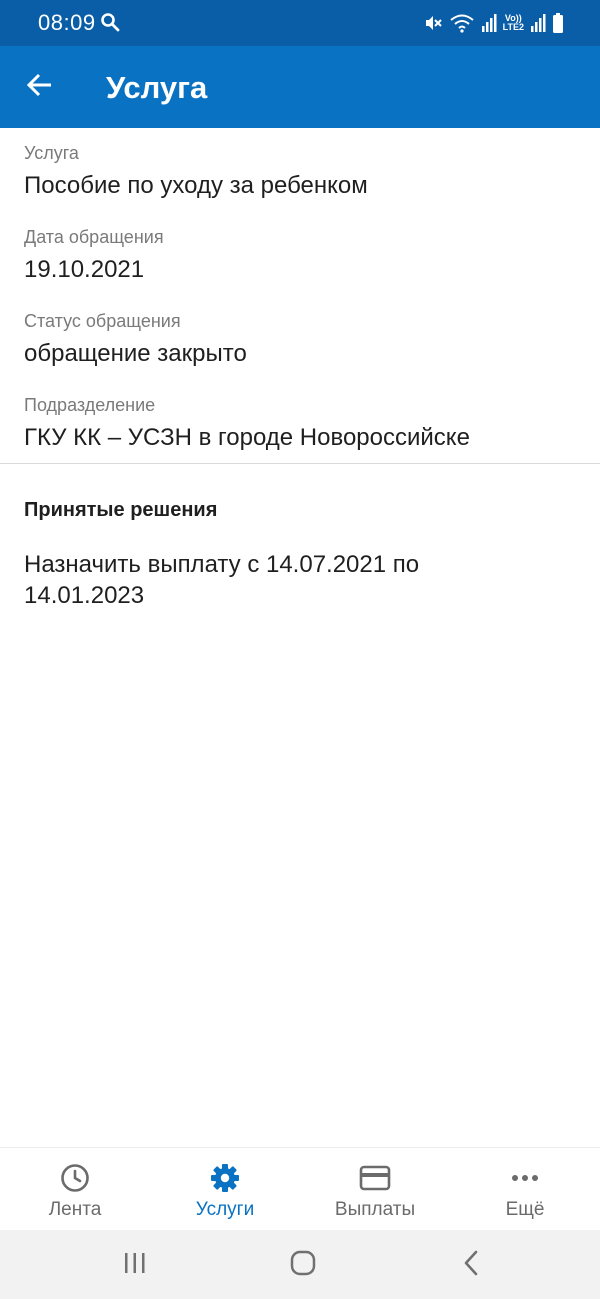  I want to click on more-dots-icon, so click(525, 1178).